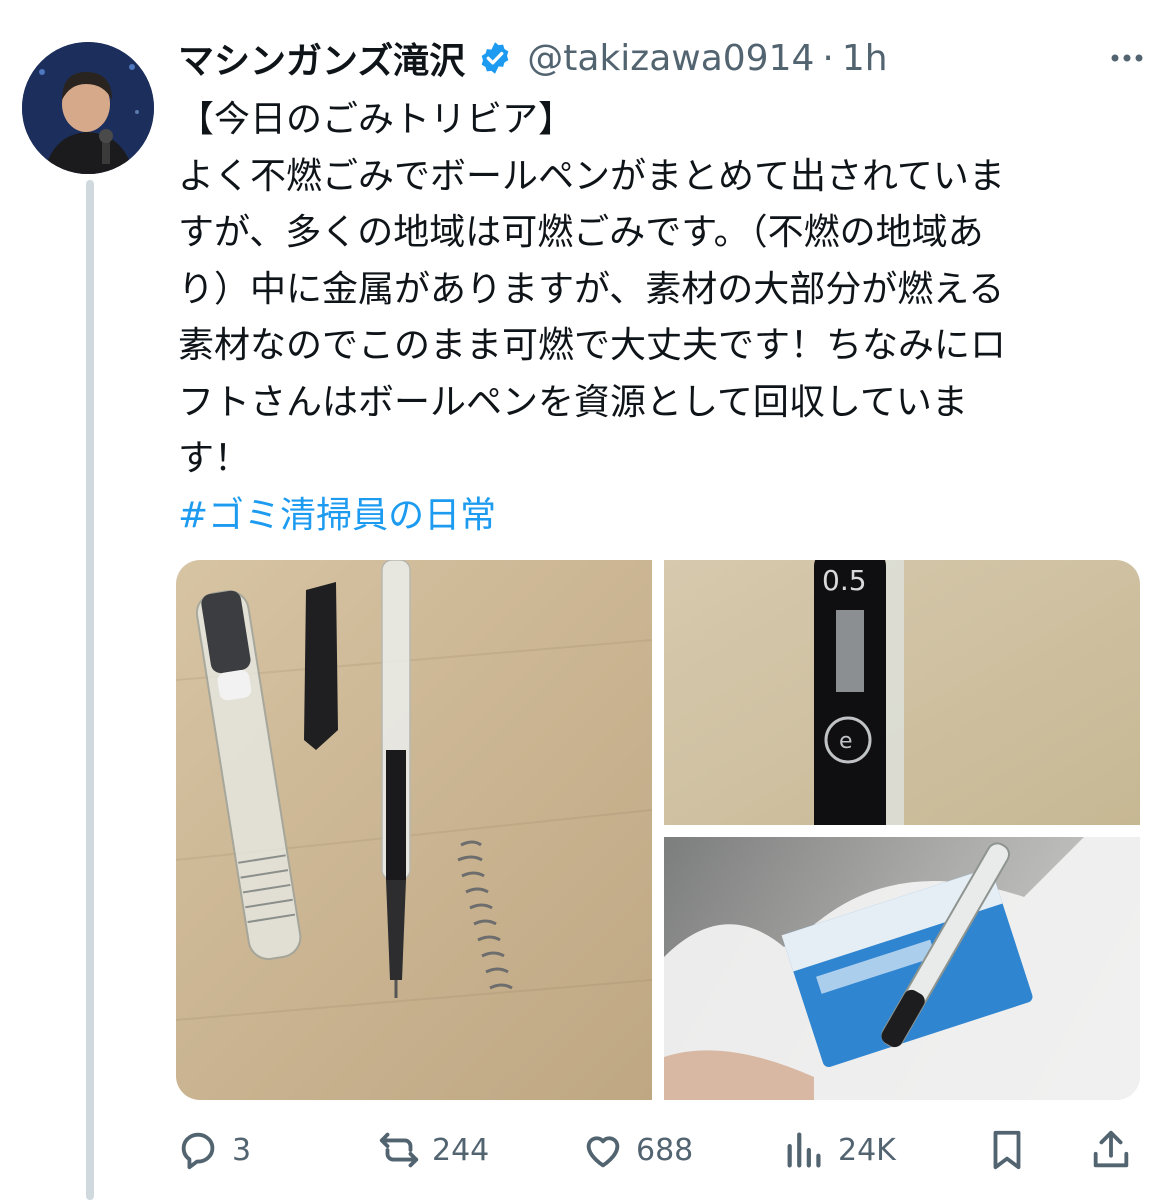 The image size is (1165, 1200). What do you see at coordinates (461, 1150) in the screenshot?
I see `repost-count: 244` at bounding box center [461, 1150].